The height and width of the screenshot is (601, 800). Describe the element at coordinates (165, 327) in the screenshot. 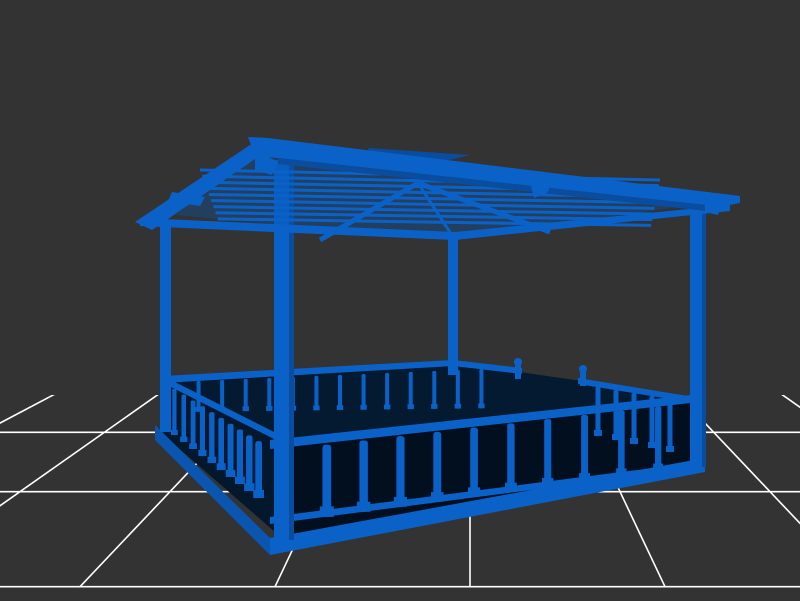

I see `post-back-left` at that location.